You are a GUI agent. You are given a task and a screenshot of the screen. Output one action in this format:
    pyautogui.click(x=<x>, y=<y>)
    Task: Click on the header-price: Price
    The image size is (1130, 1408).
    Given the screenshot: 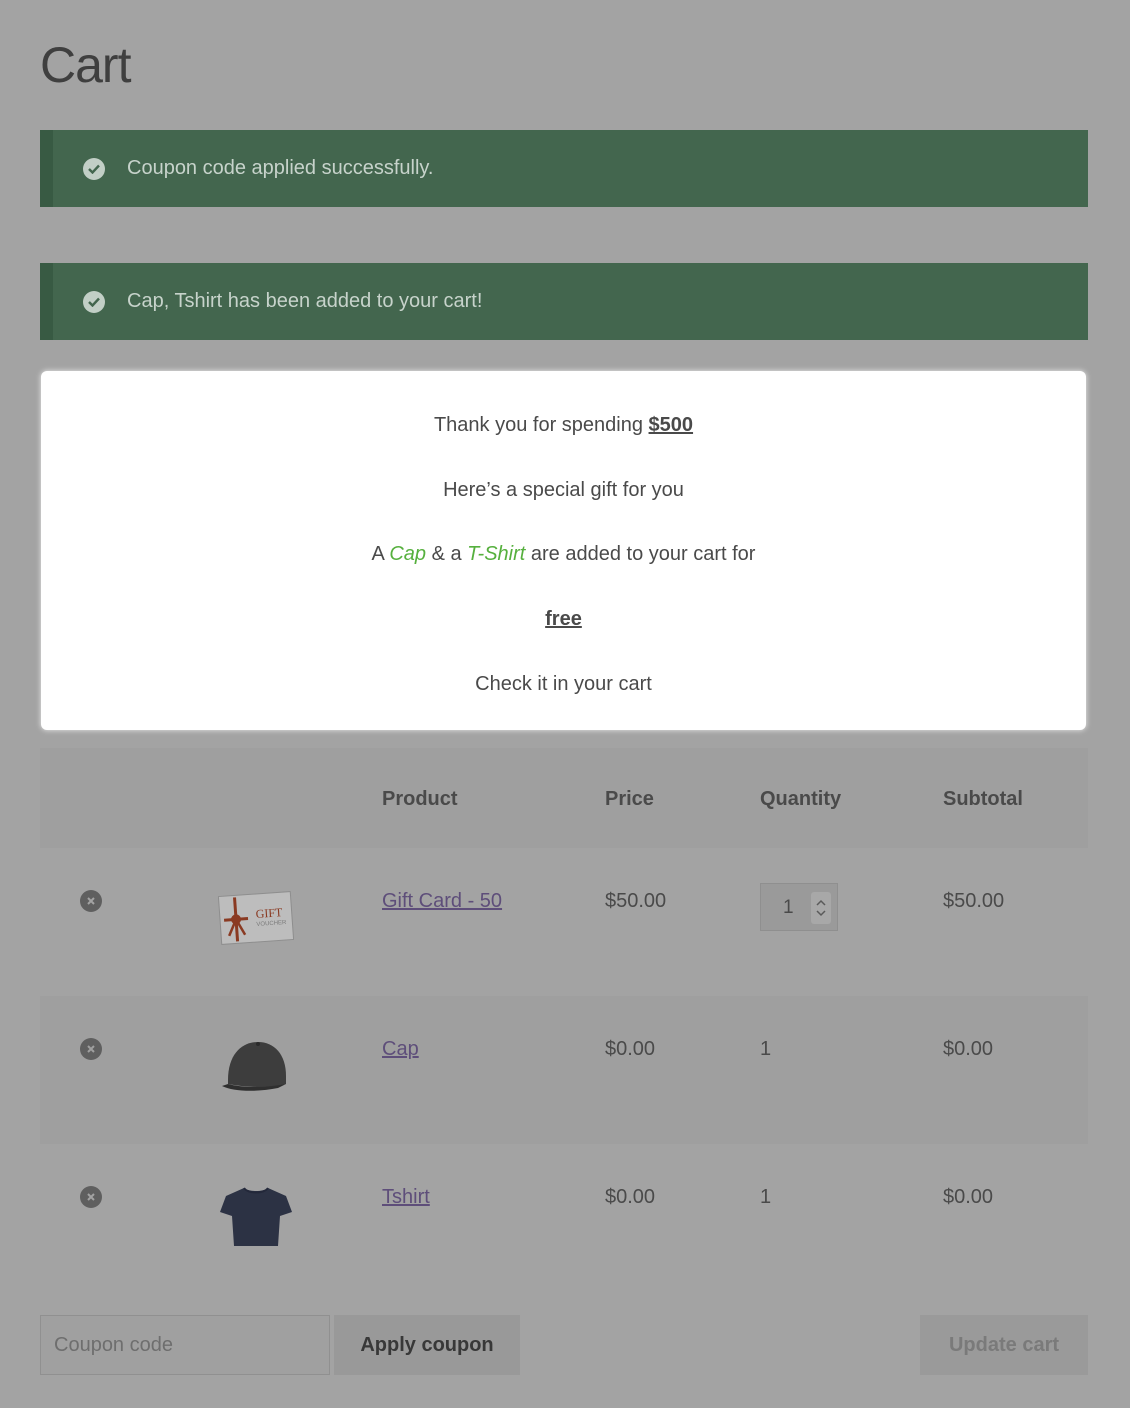 What is the action you would take?
    pyautogui.click(x=629, y=798)
    